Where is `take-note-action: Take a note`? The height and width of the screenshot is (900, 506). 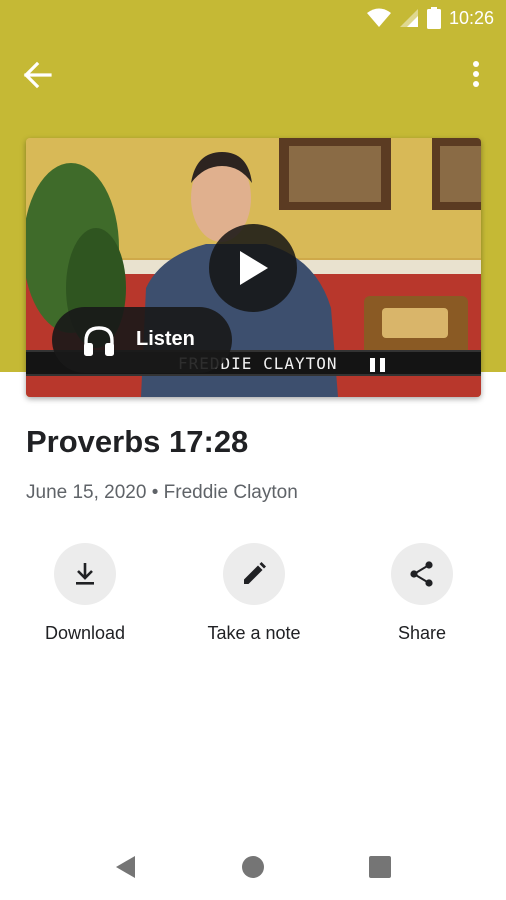 take-note-action: Take a note is located at coordinates (254, 598).